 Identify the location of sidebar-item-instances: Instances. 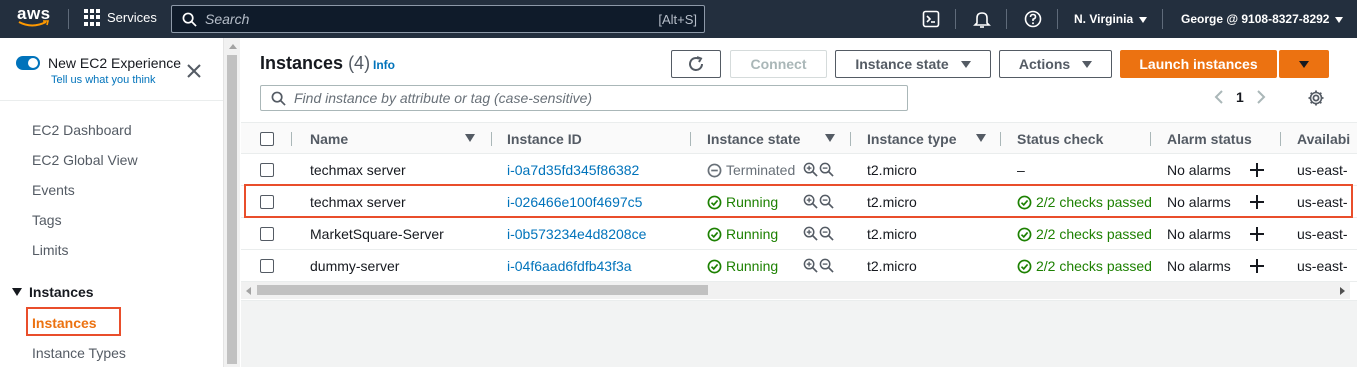
(73, 321).